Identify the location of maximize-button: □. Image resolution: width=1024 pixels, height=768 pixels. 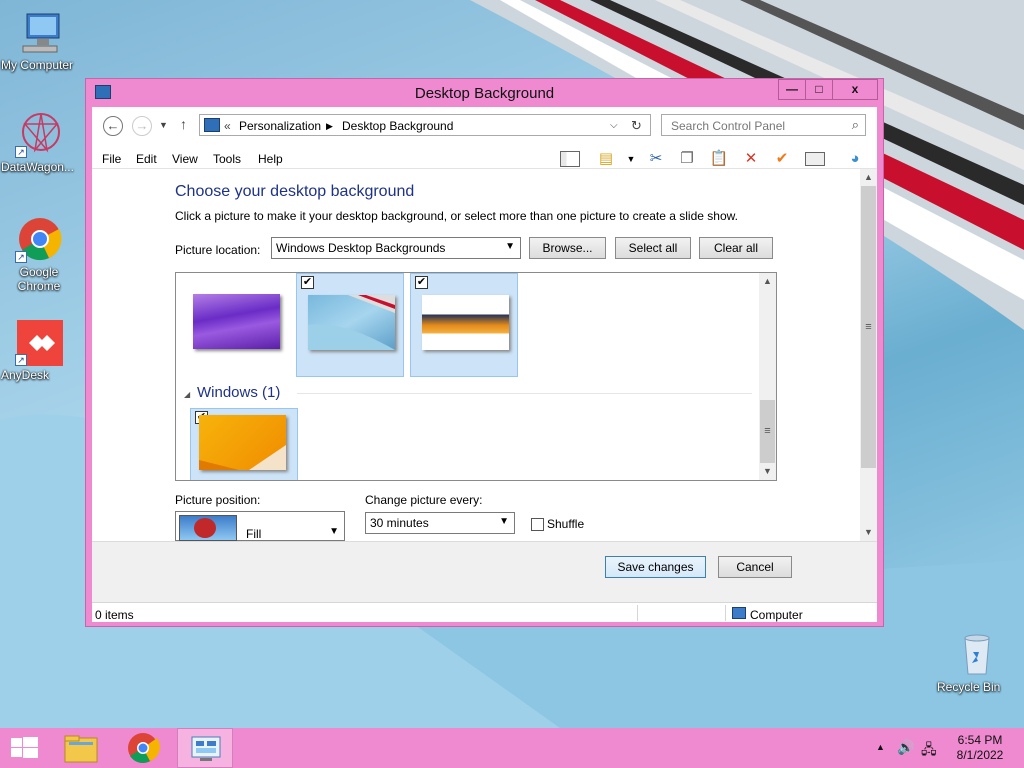
(819, 89).